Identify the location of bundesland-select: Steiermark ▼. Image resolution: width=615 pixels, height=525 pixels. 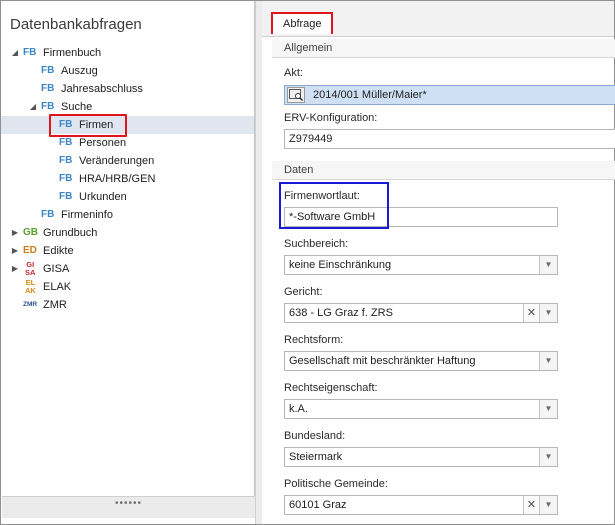
(421, 457).